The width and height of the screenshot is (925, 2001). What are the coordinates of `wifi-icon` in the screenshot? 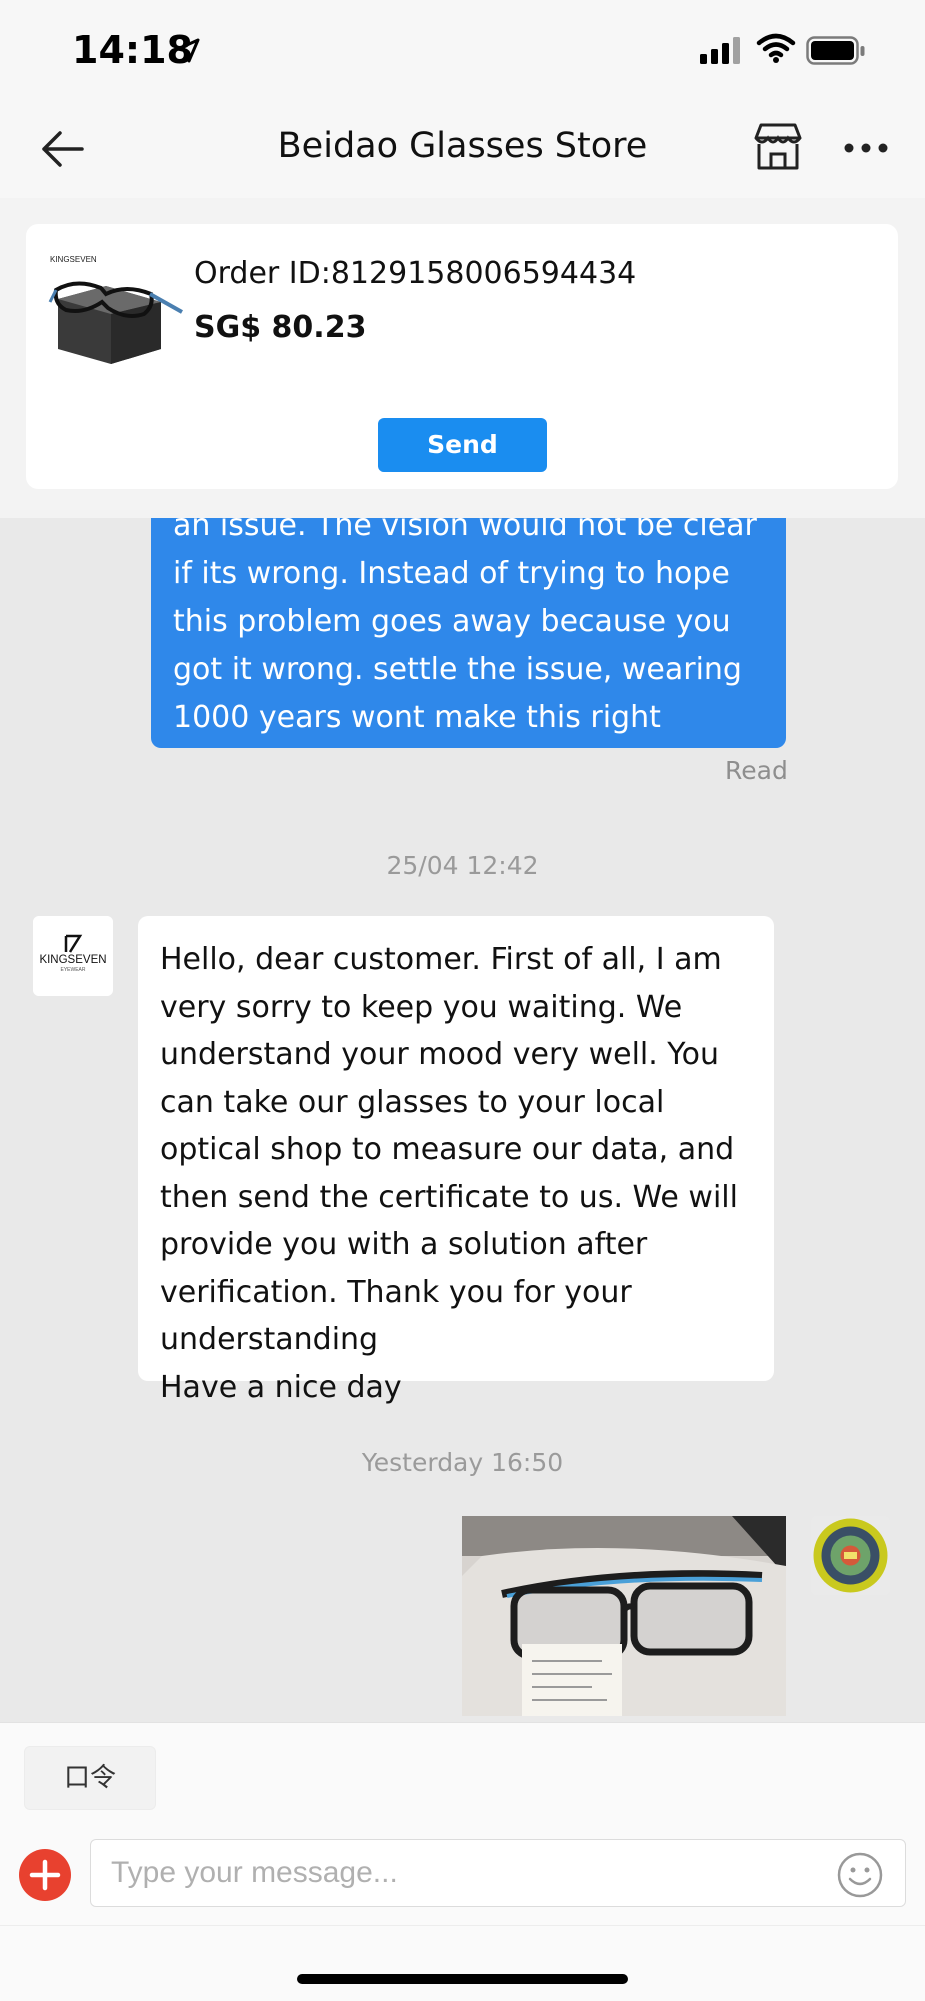 It's located at (776, 48).